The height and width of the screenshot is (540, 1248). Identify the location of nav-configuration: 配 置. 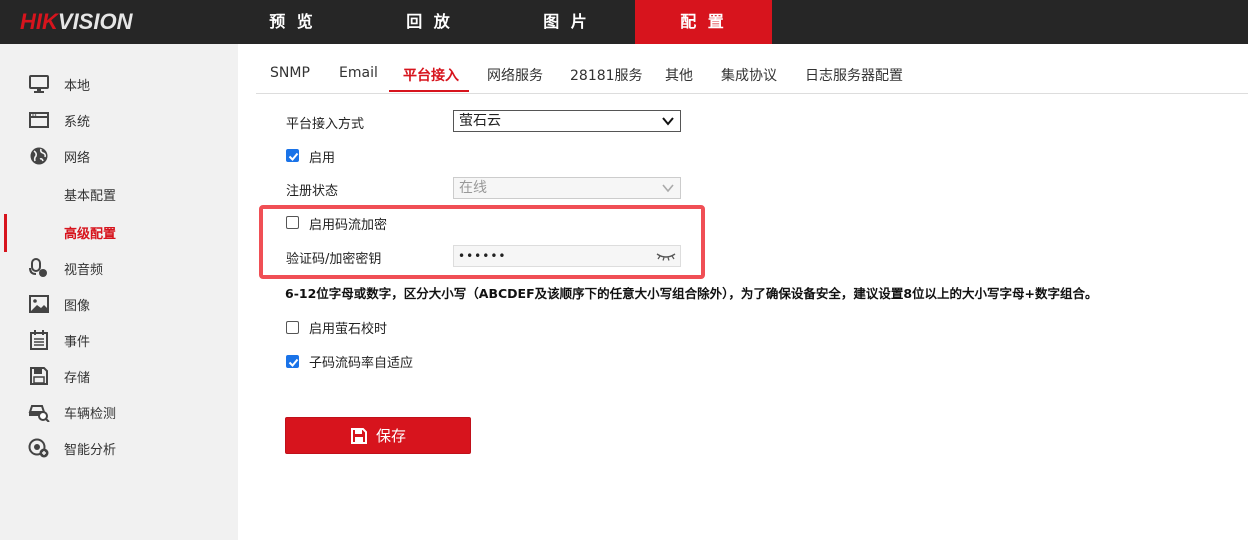
(703, 22).